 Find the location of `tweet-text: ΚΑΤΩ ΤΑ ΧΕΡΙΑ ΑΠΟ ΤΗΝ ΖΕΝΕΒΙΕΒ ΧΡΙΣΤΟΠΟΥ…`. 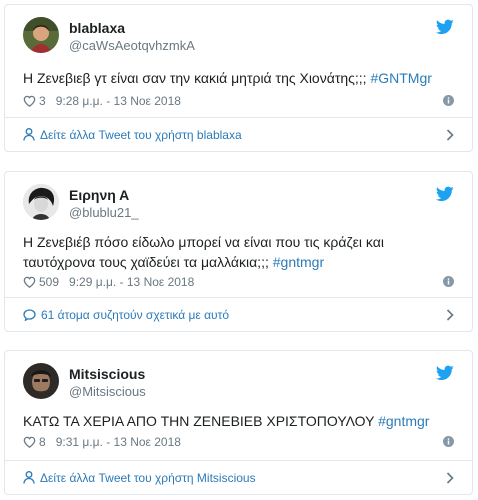

tweet-text: ΚΑΤΩ ΤΑ ΧΕΡΙΑ ΑΠΟ ΤΗΝ ΖΕΝΕΒΙΕΒ ΧΡΙΣΤΟΠΟΥ… is located at coordinates (241, 421).